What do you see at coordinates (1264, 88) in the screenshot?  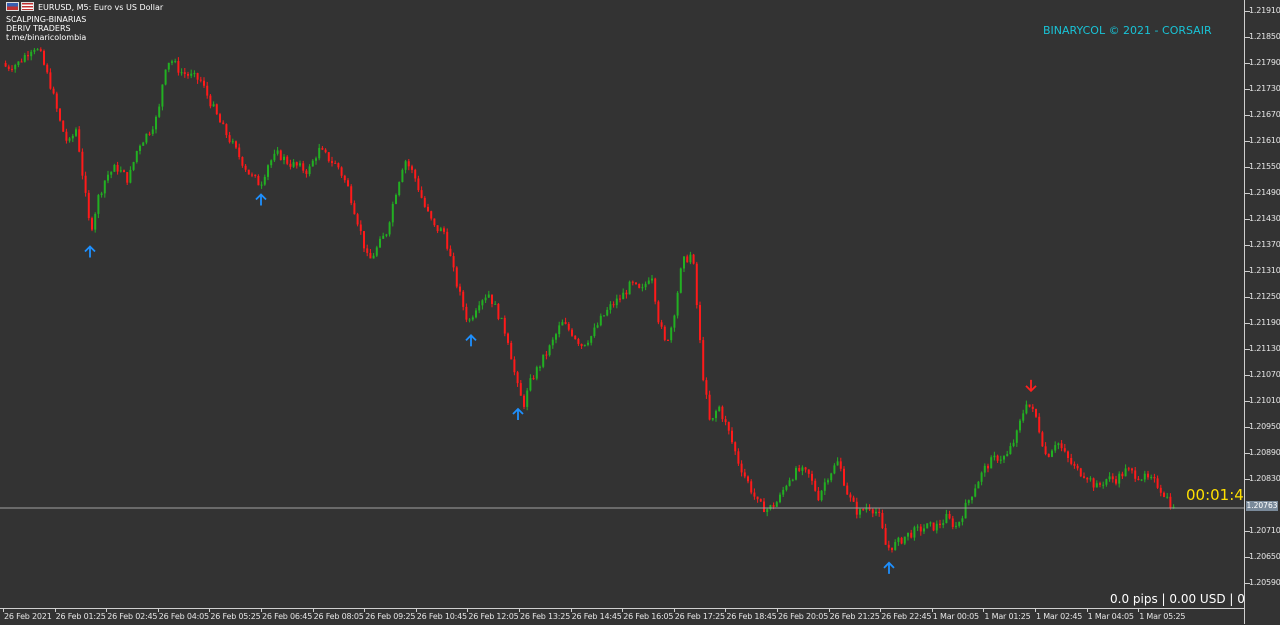 I see `price-label: 1.21730` at bounding box center [1264, 88].